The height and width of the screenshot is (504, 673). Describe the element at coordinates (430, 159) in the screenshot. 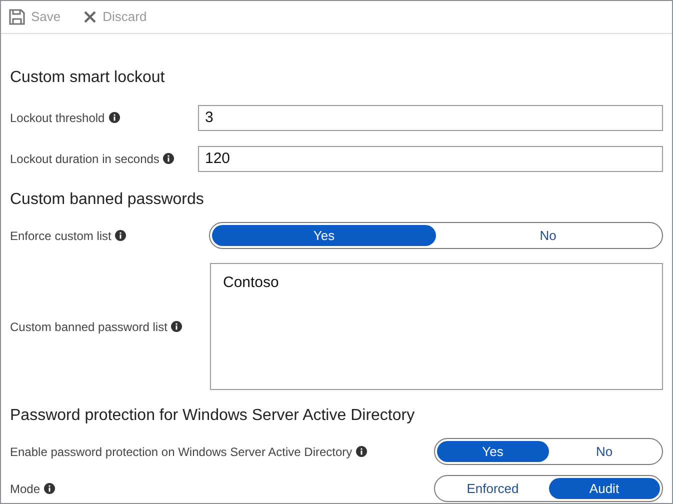

I see `text-field: 120` at that location.